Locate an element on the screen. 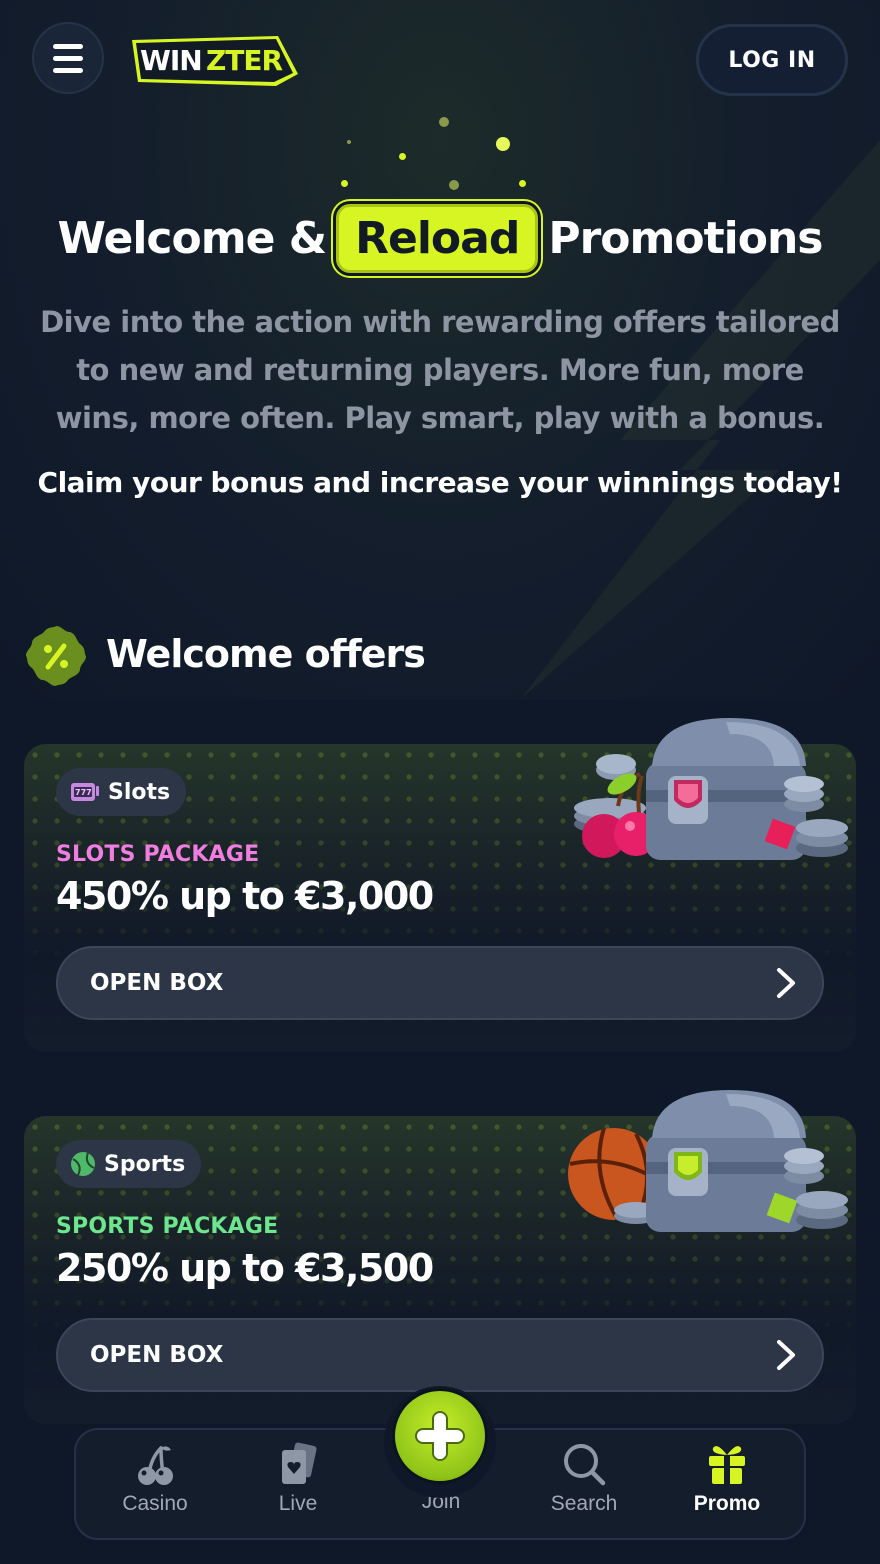 Image resolution: width=880 pixels, height=1564 pixels. login-button: LOG IN is located at coordinates (772, 60).